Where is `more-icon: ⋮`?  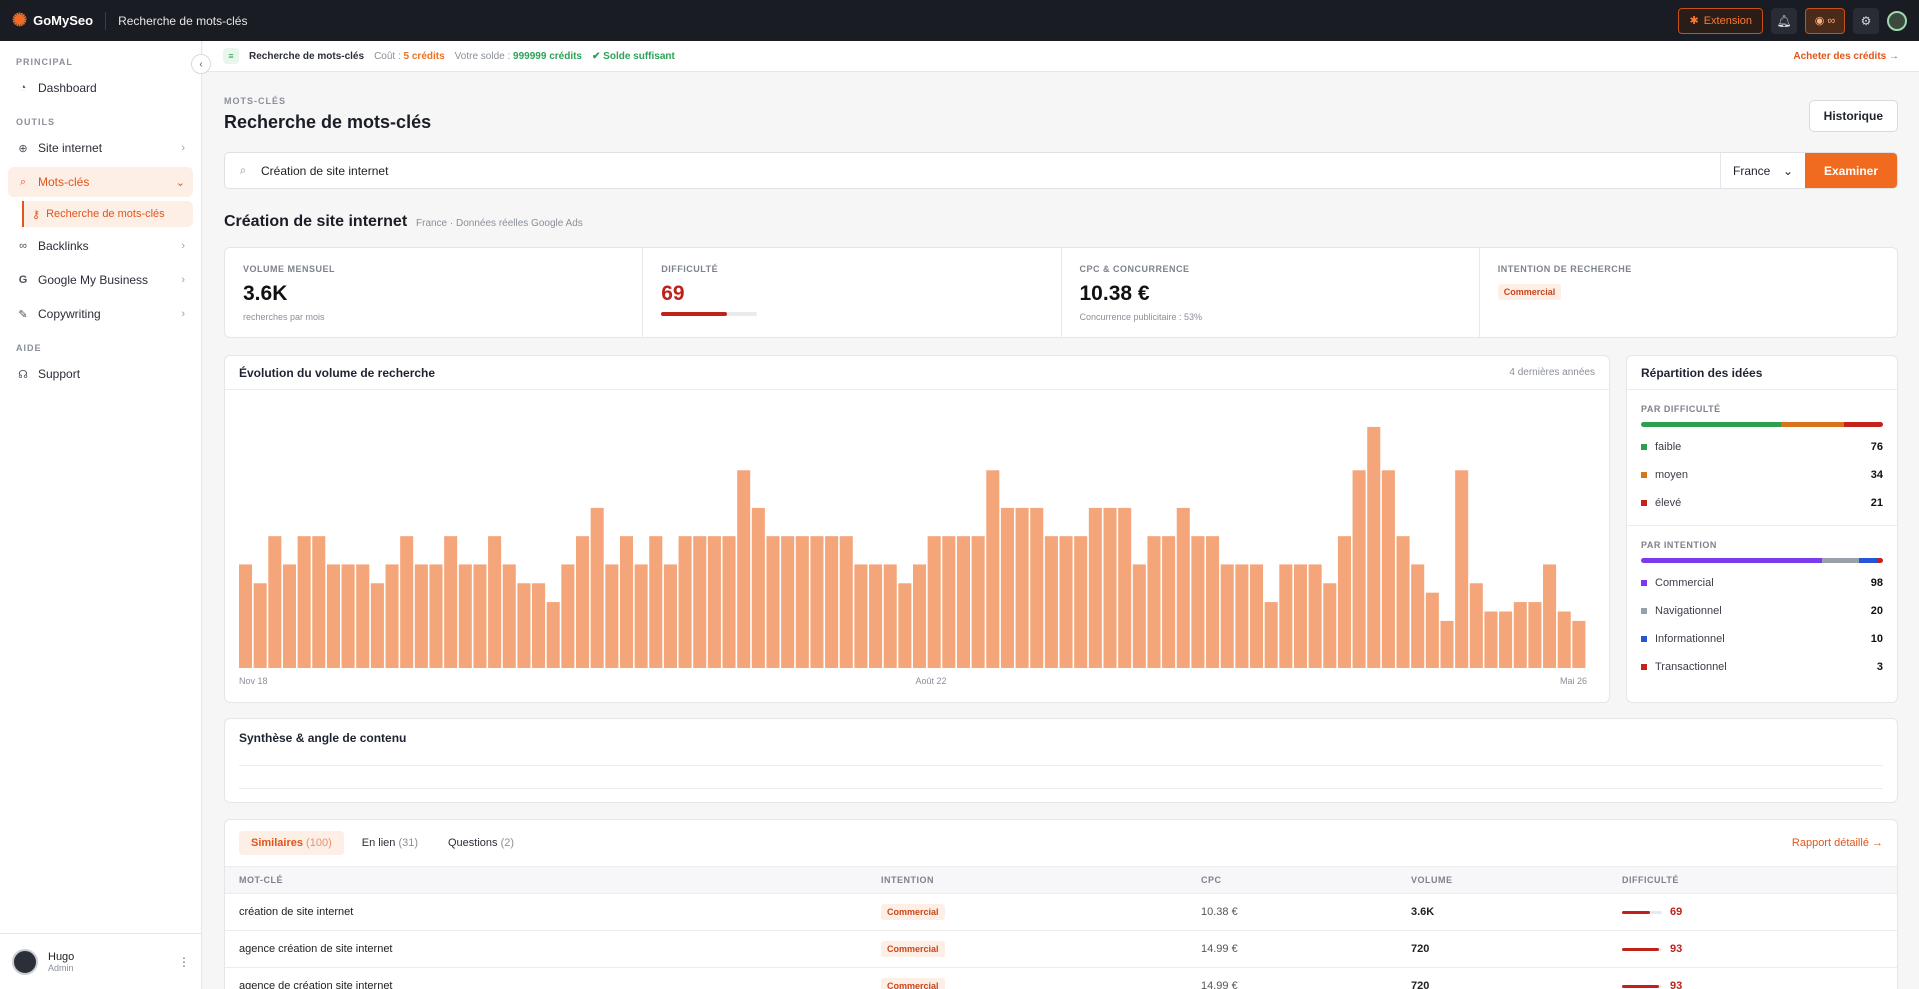
more-icon: ⋮ is located at coordinates (184, 962).